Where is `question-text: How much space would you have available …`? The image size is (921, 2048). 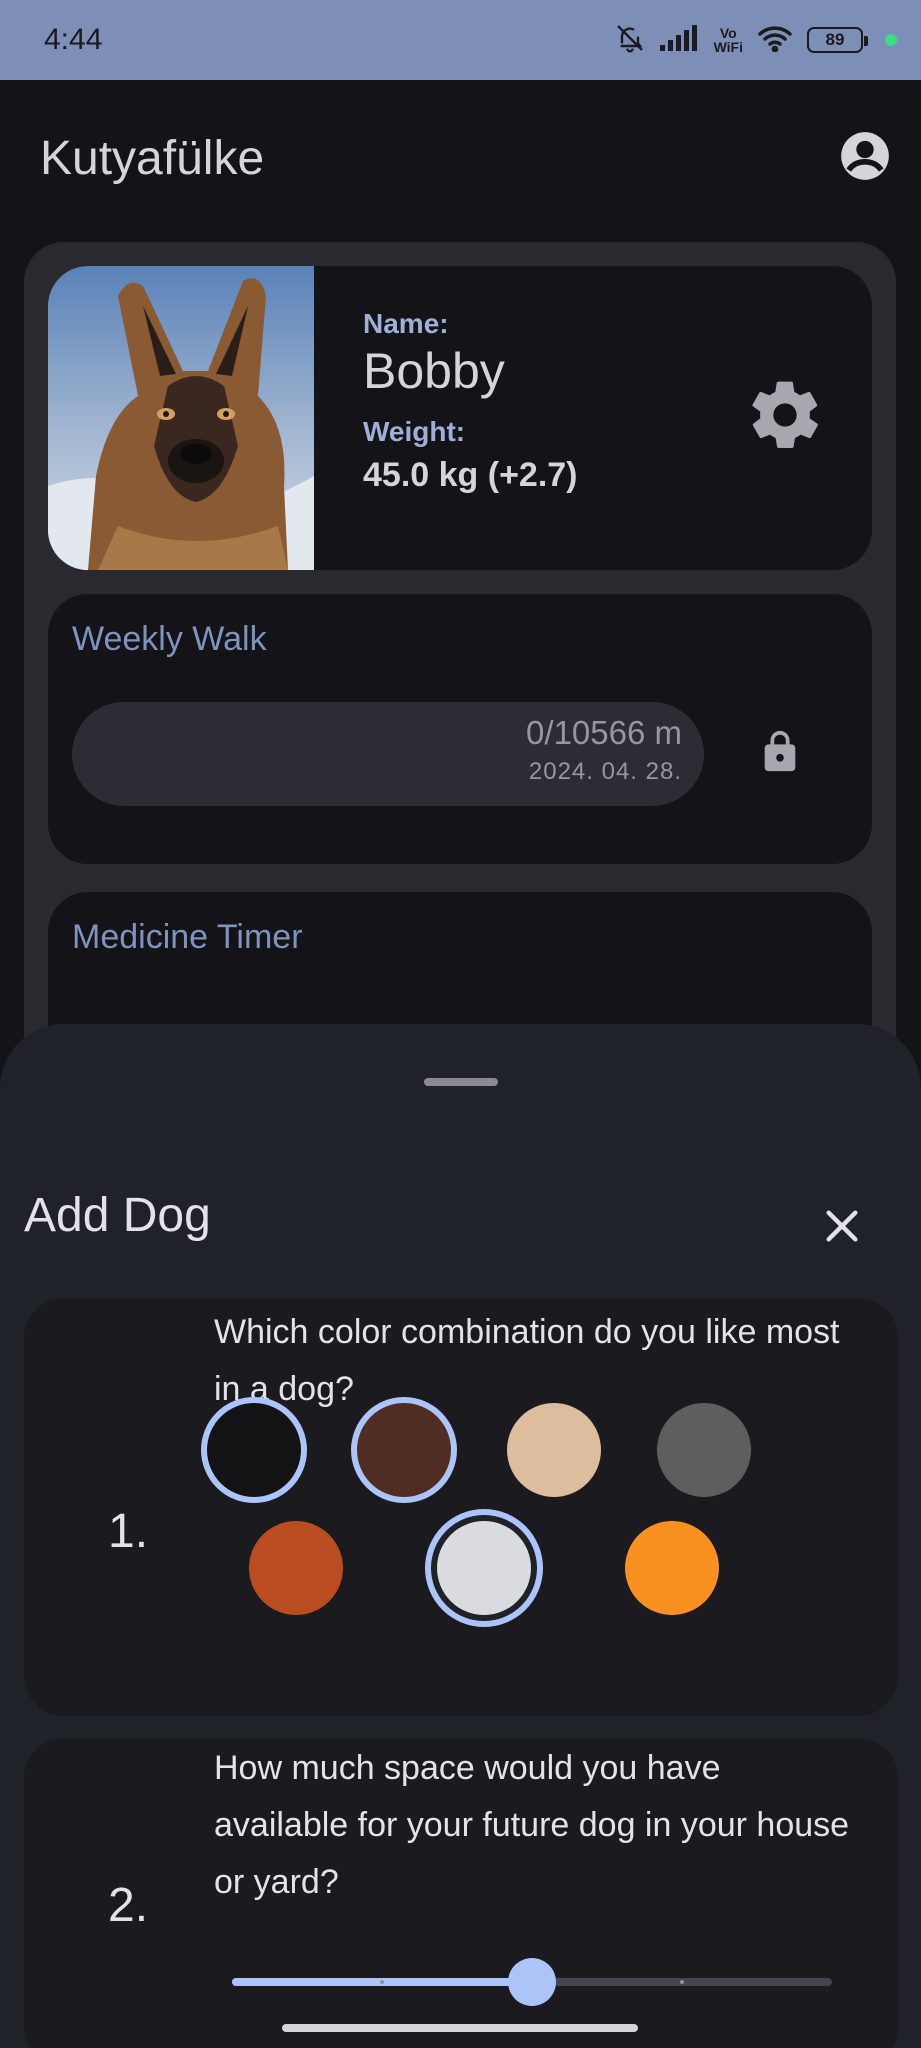 question-text: How much space would you have available … is located at coordinates (532, 1825).